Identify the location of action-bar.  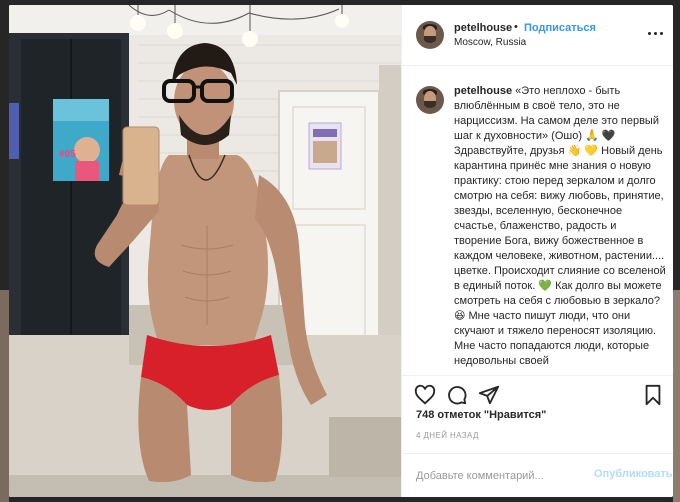
(537, 391).